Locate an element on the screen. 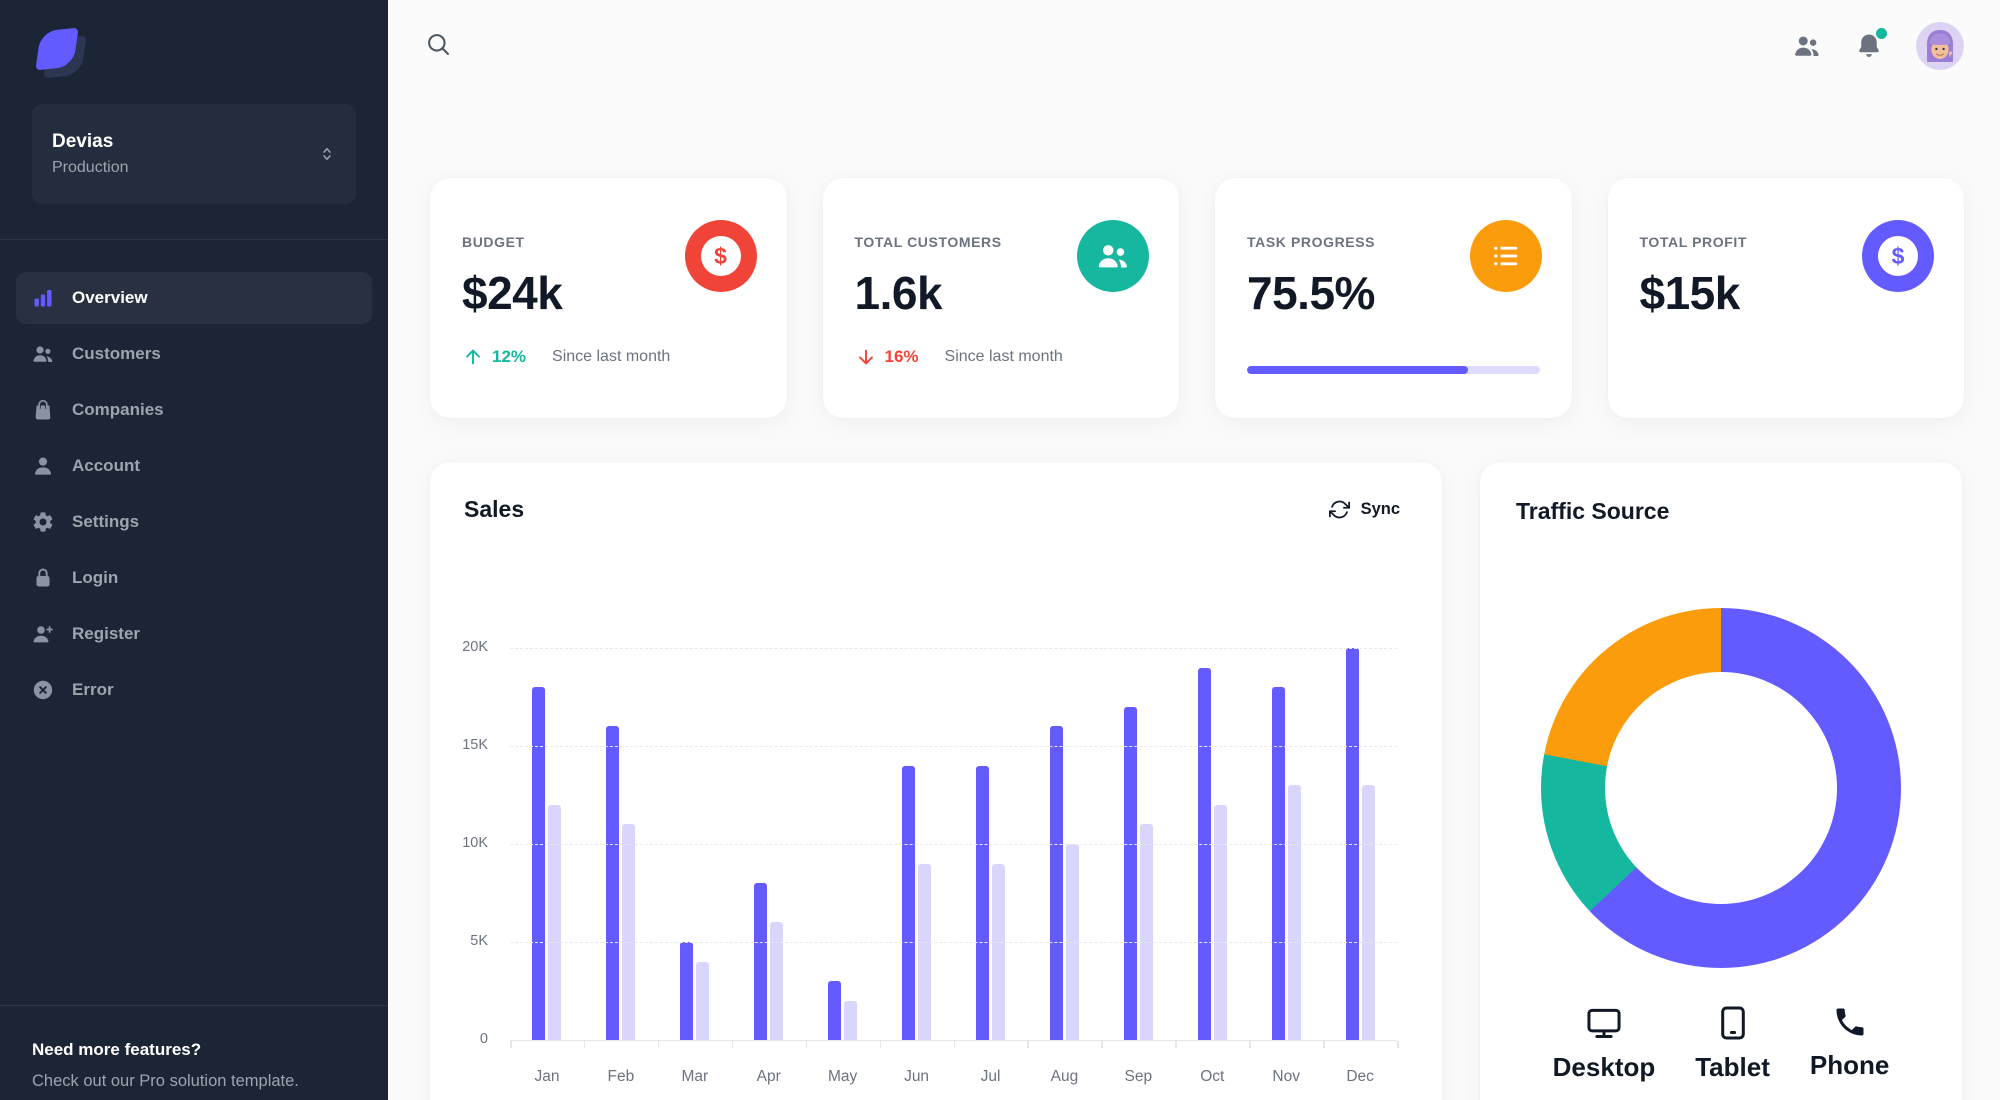 The height and width of the screenshot is (1100, 2000). sidebar-item-label: Overview is located at coordinates (110, 297).